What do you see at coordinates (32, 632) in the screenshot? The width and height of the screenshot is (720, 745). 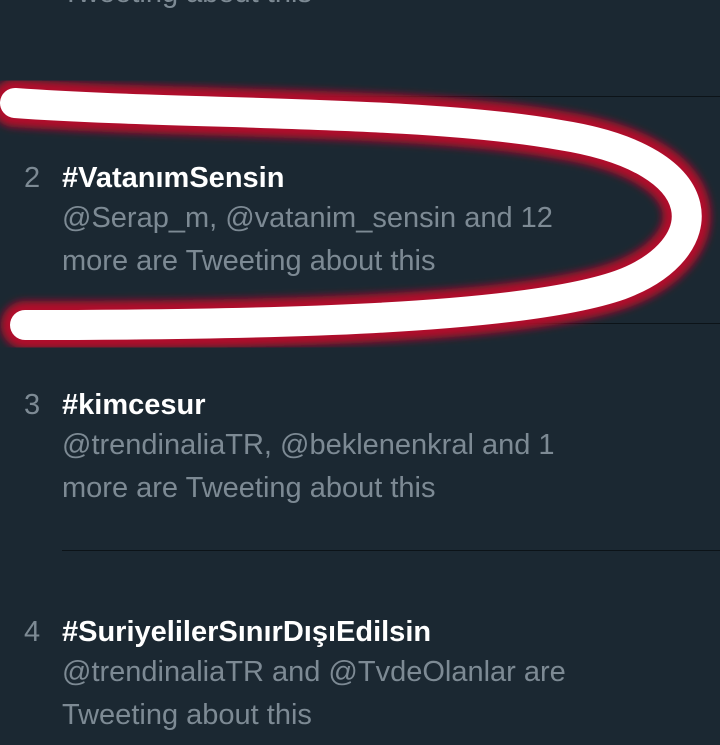 I see `trend-rank: 4` at bounding box center [32, 632].